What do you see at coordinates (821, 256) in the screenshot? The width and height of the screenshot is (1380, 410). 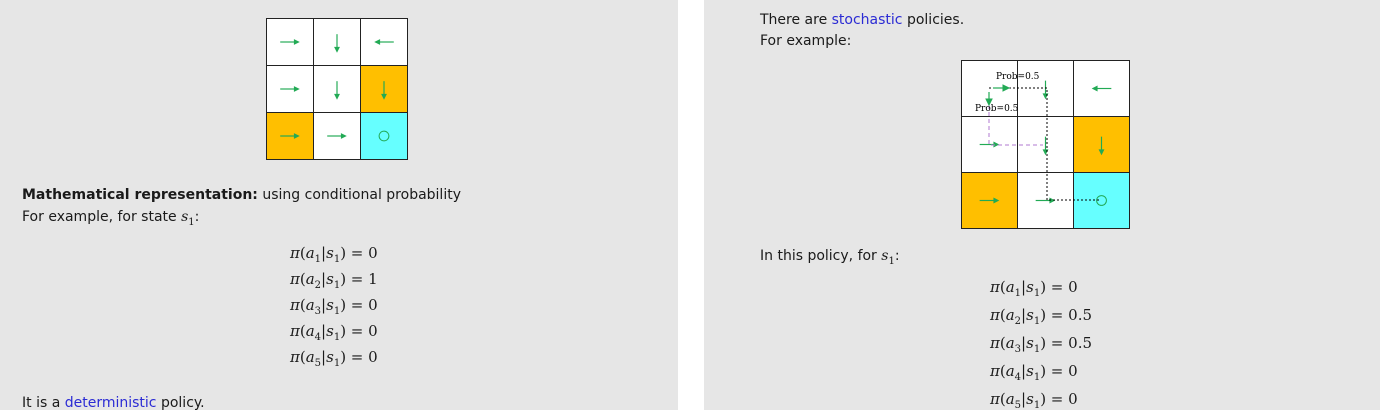 I see `policy-prefix: In this policy, for` at bounding box center [821, 256].